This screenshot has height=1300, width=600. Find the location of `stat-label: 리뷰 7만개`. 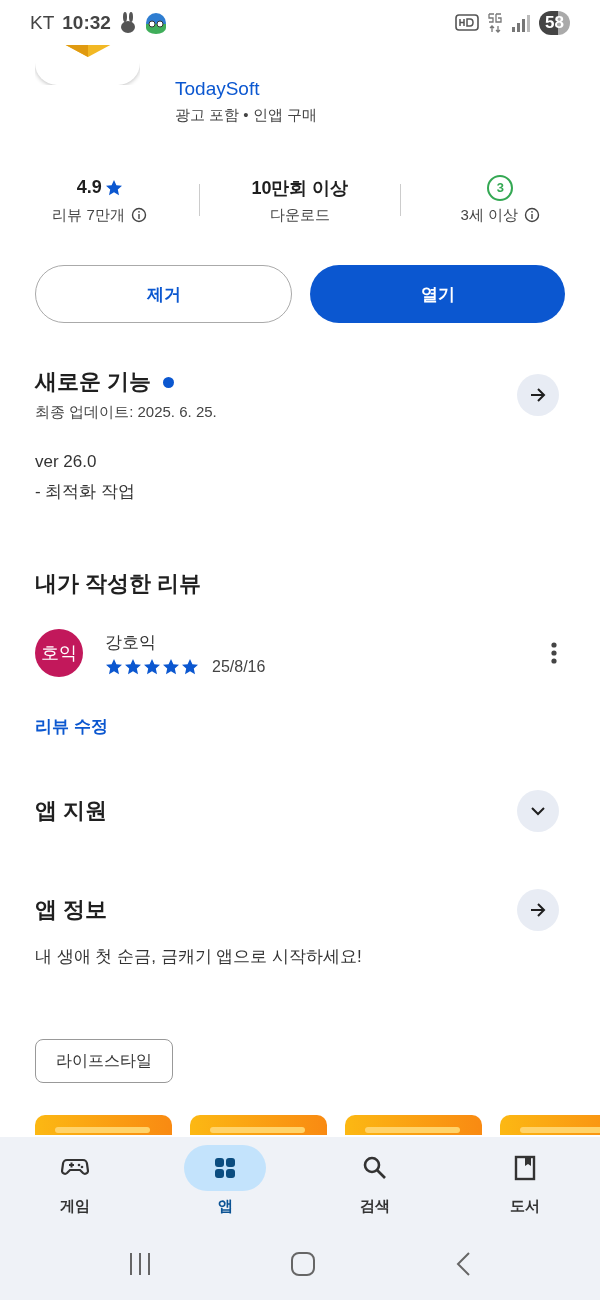

stat-label: 리뷰 7만개 is located at coordinates (88, 215).